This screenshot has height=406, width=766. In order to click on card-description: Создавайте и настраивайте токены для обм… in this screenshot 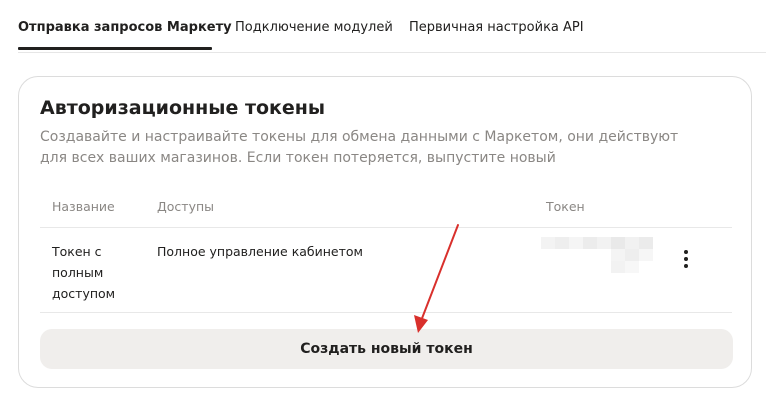, I will do `click(359, 147)`.